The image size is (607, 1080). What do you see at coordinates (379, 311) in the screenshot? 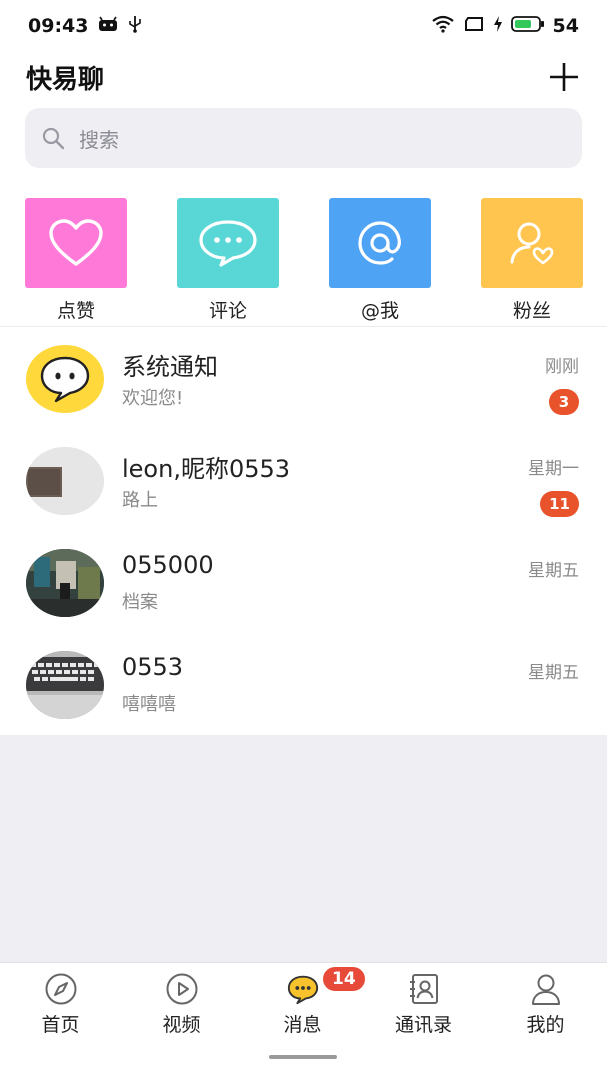
I see `quick-mentions-label: @我` at bounding box center [379, 311].